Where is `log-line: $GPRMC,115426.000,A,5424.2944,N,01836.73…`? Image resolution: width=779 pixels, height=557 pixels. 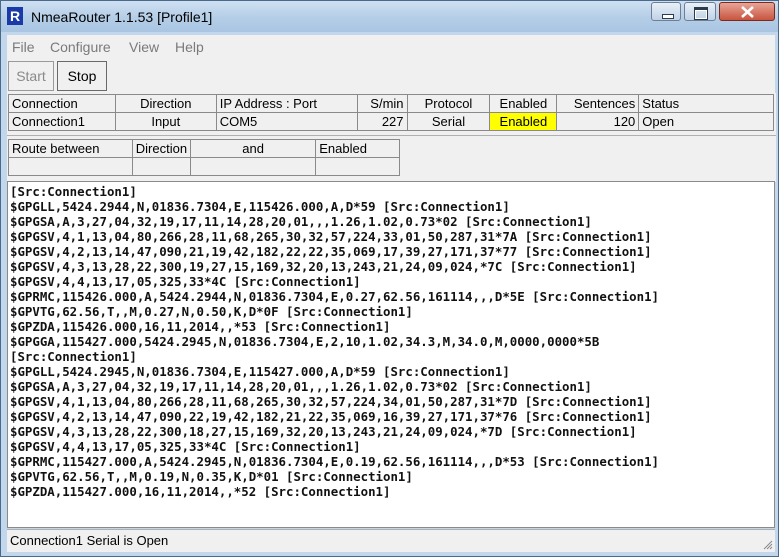 log-line: $GPRMC,115426.000,A,5424.2944,N,01836.73… is located at coordinates (335, 296).